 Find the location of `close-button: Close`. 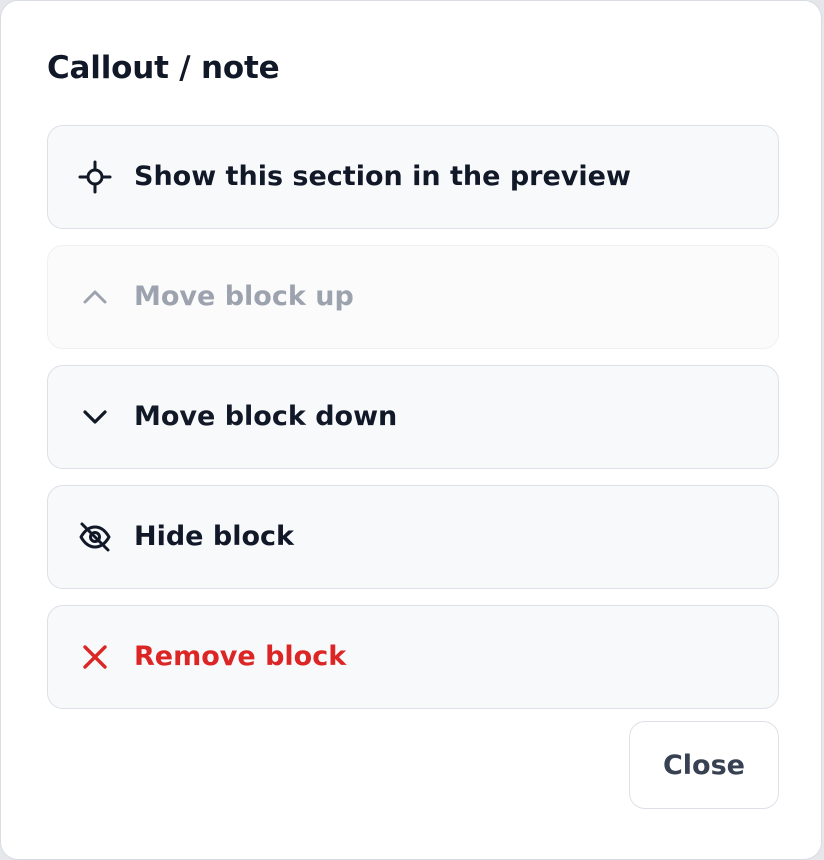

close-button: Close is located at coordinates (704, 765).